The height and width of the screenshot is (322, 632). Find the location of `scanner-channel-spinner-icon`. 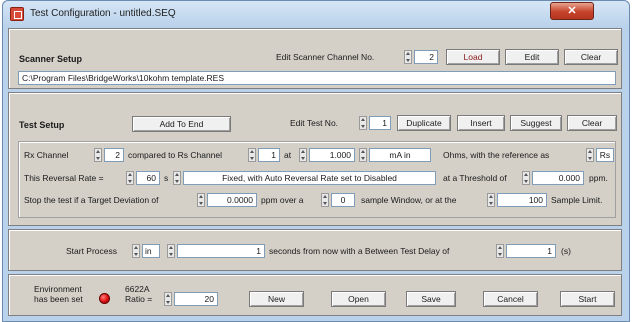

scanner-channel-spinner-icon is located at coordinates (408, 57).